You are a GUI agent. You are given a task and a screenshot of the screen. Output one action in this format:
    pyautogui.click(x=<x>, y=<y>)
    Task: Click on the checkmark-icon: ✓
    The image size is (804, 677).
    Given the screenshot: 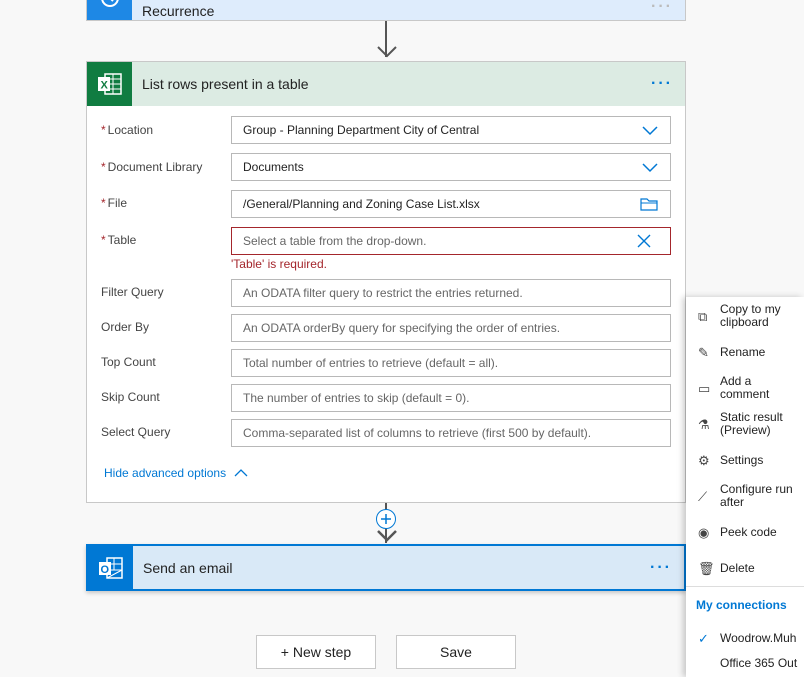 What is the action you would take?
    pyautogui.click(x=703, y=638)
    